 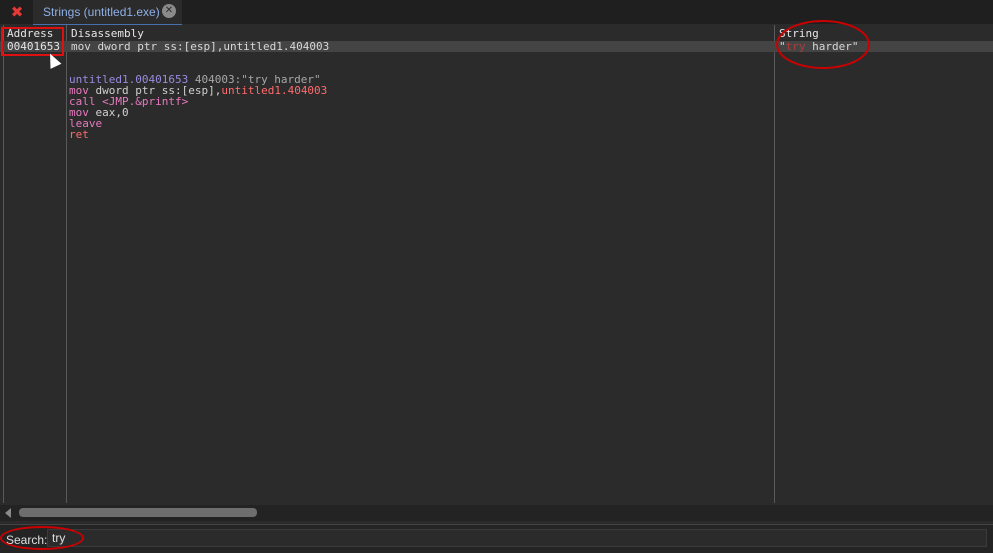 What do you see at coordinates (79, 134) in the screenshot?
I see `code-mnemonic: ret` at bounding box center [79, 134].